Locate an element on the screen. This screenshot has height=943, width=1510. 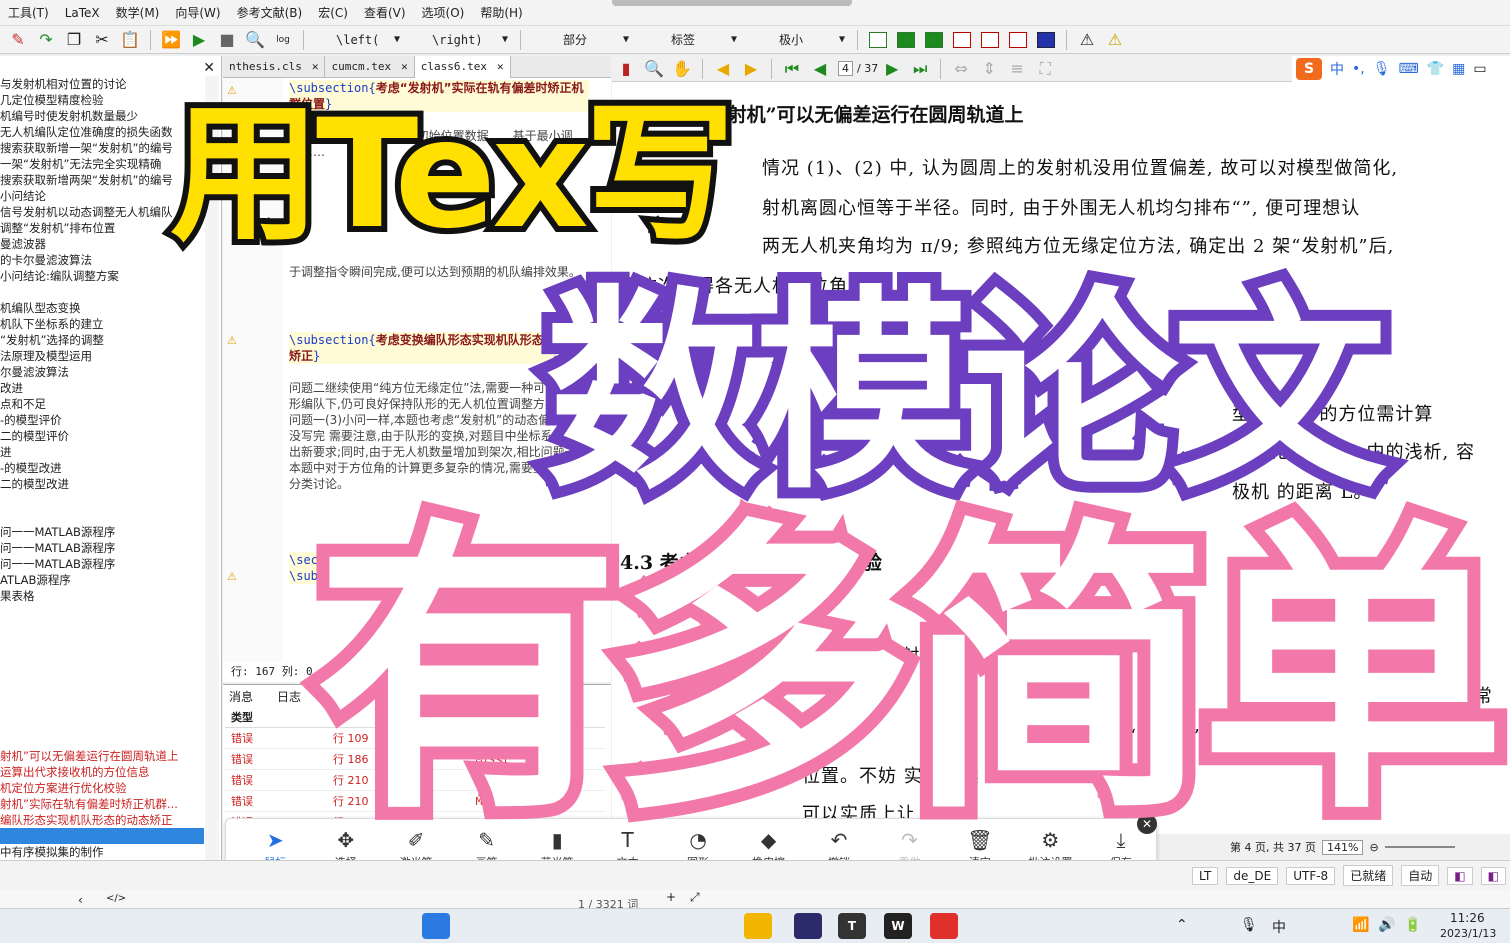
paste-icon: 📋 is located at coordinates (130, 40).